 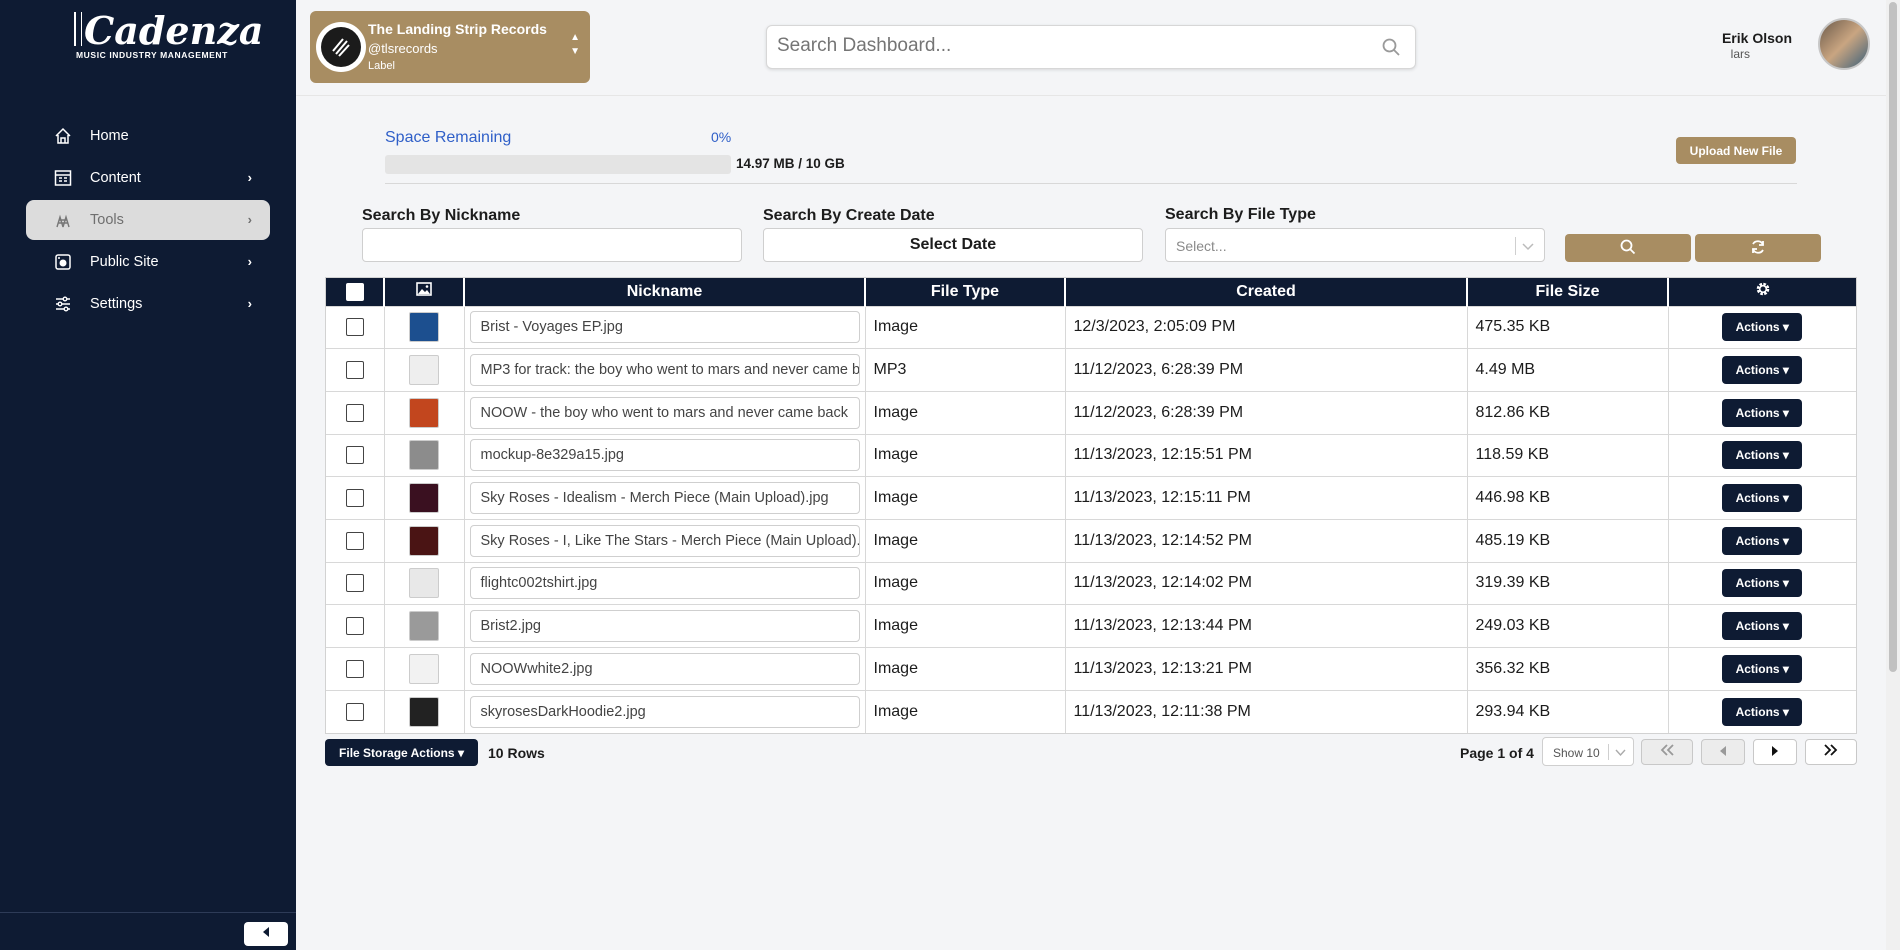 I want to click on sidebar-item-settings: Settings ›, so click(x=148, y=304).